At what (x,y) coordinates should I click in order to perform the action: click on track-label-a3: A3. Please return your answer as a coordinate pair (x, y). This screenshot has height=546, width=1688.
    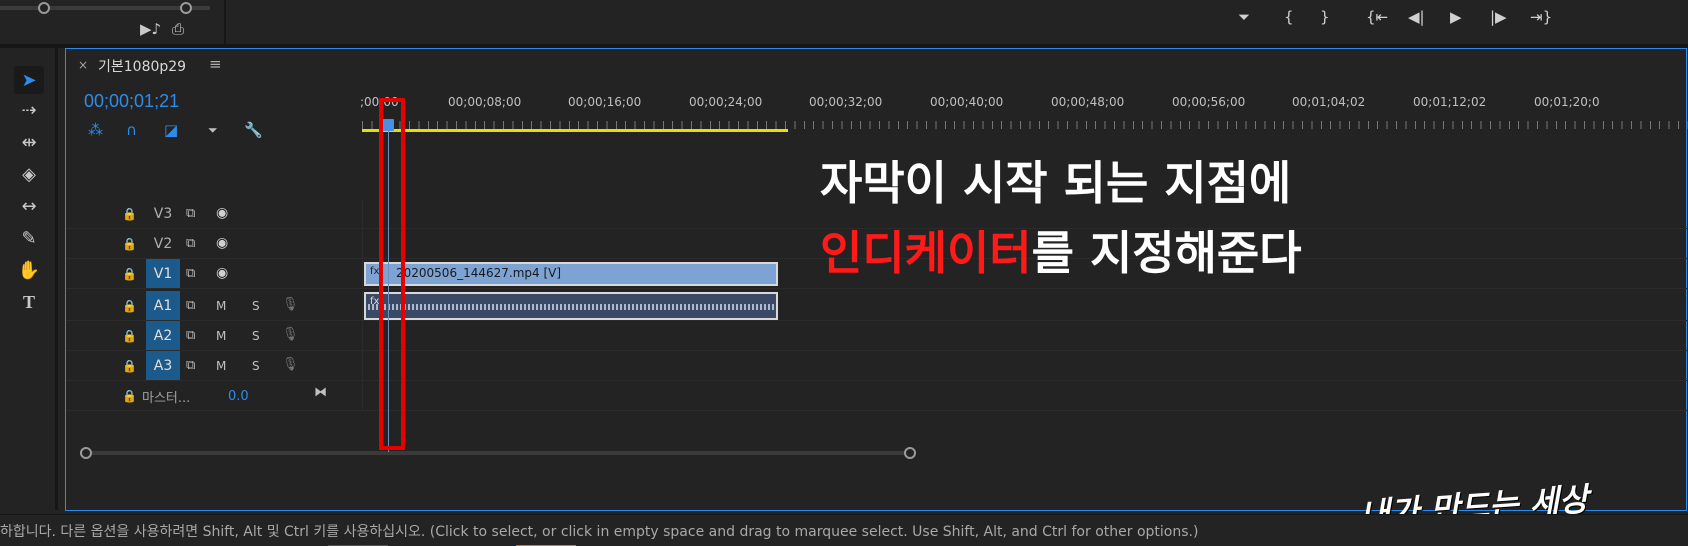
    Looking at the image, I should click on (163, 365).